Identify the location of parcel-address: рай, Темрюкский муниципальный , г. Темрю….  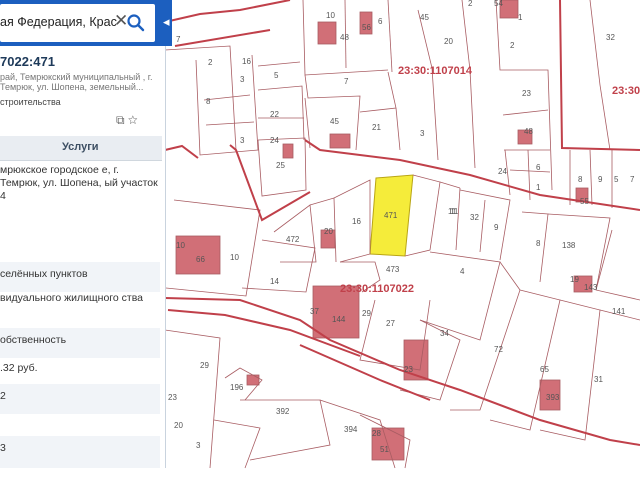
(76, 82).